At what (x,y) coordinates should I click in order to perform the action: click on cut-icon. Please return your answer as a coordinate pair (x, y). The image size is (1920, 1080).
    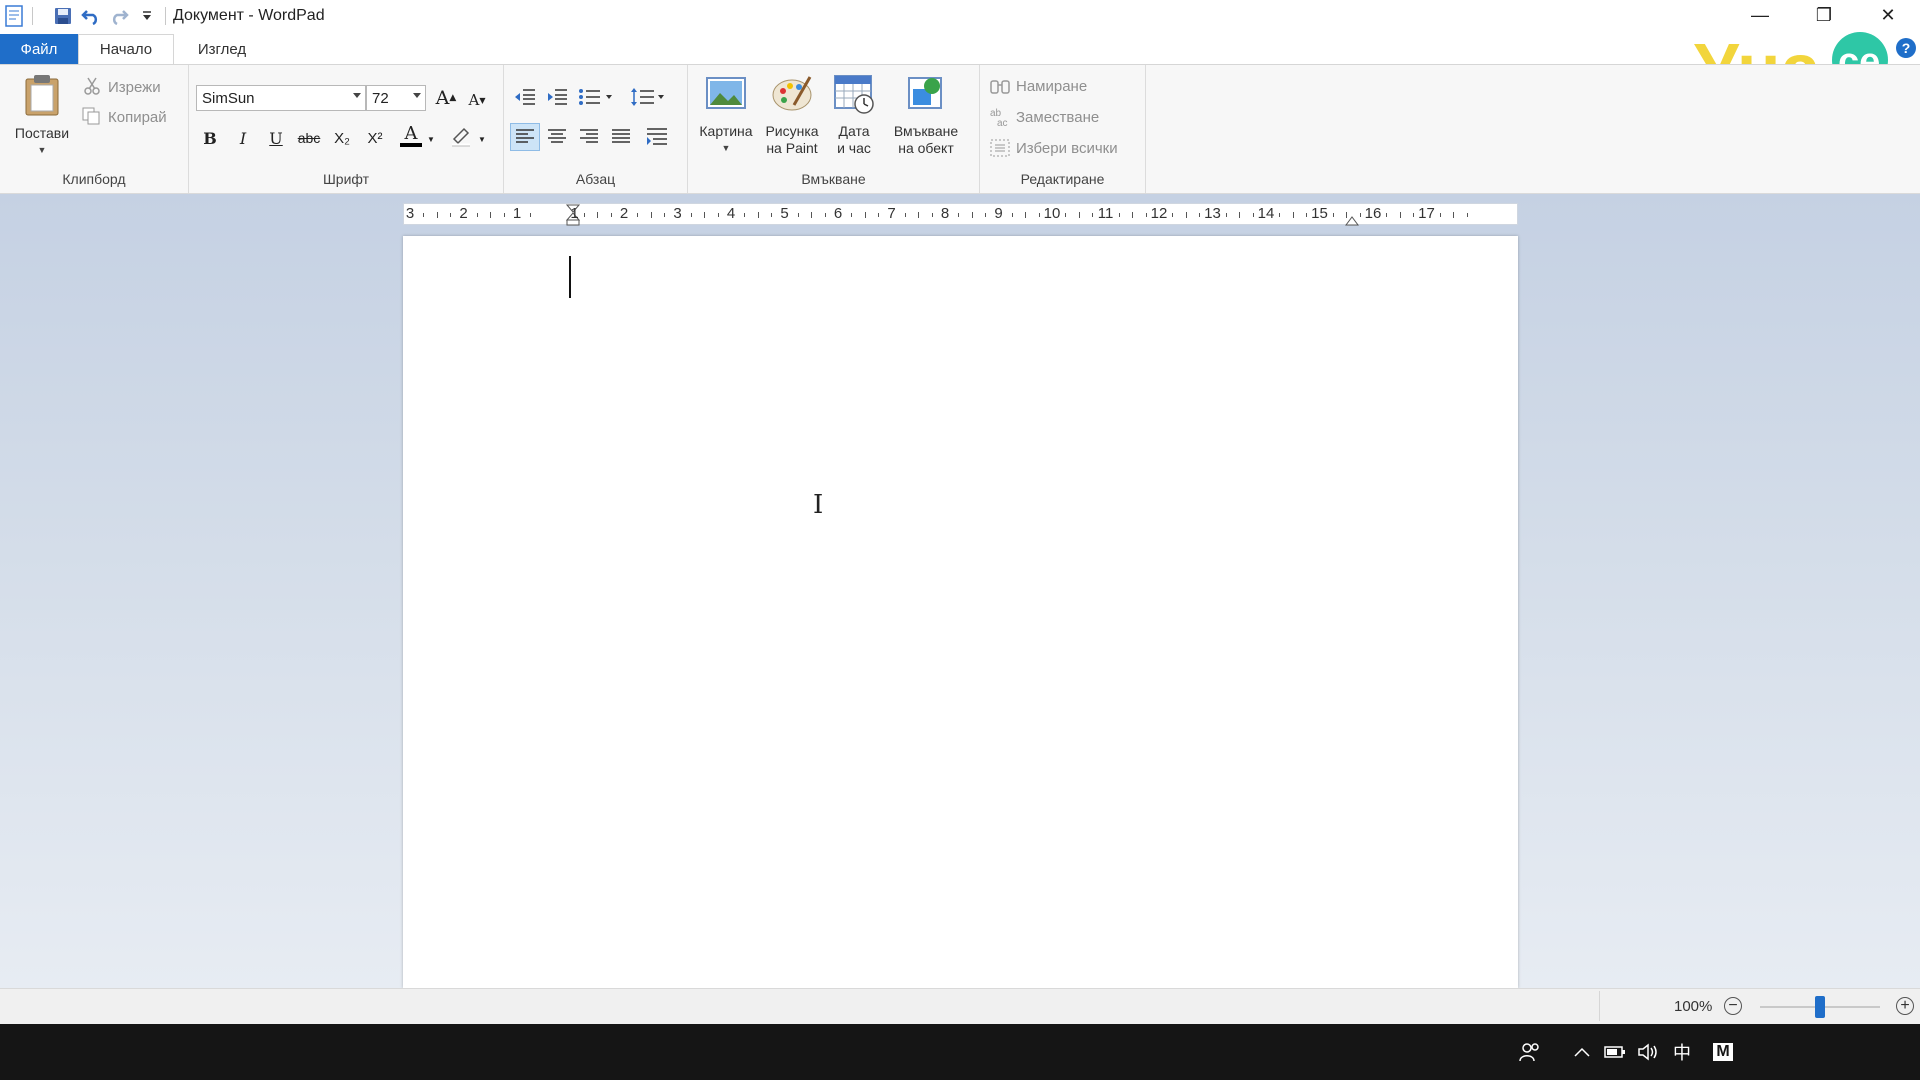
    Looking at the image, I should click on (92, 86).